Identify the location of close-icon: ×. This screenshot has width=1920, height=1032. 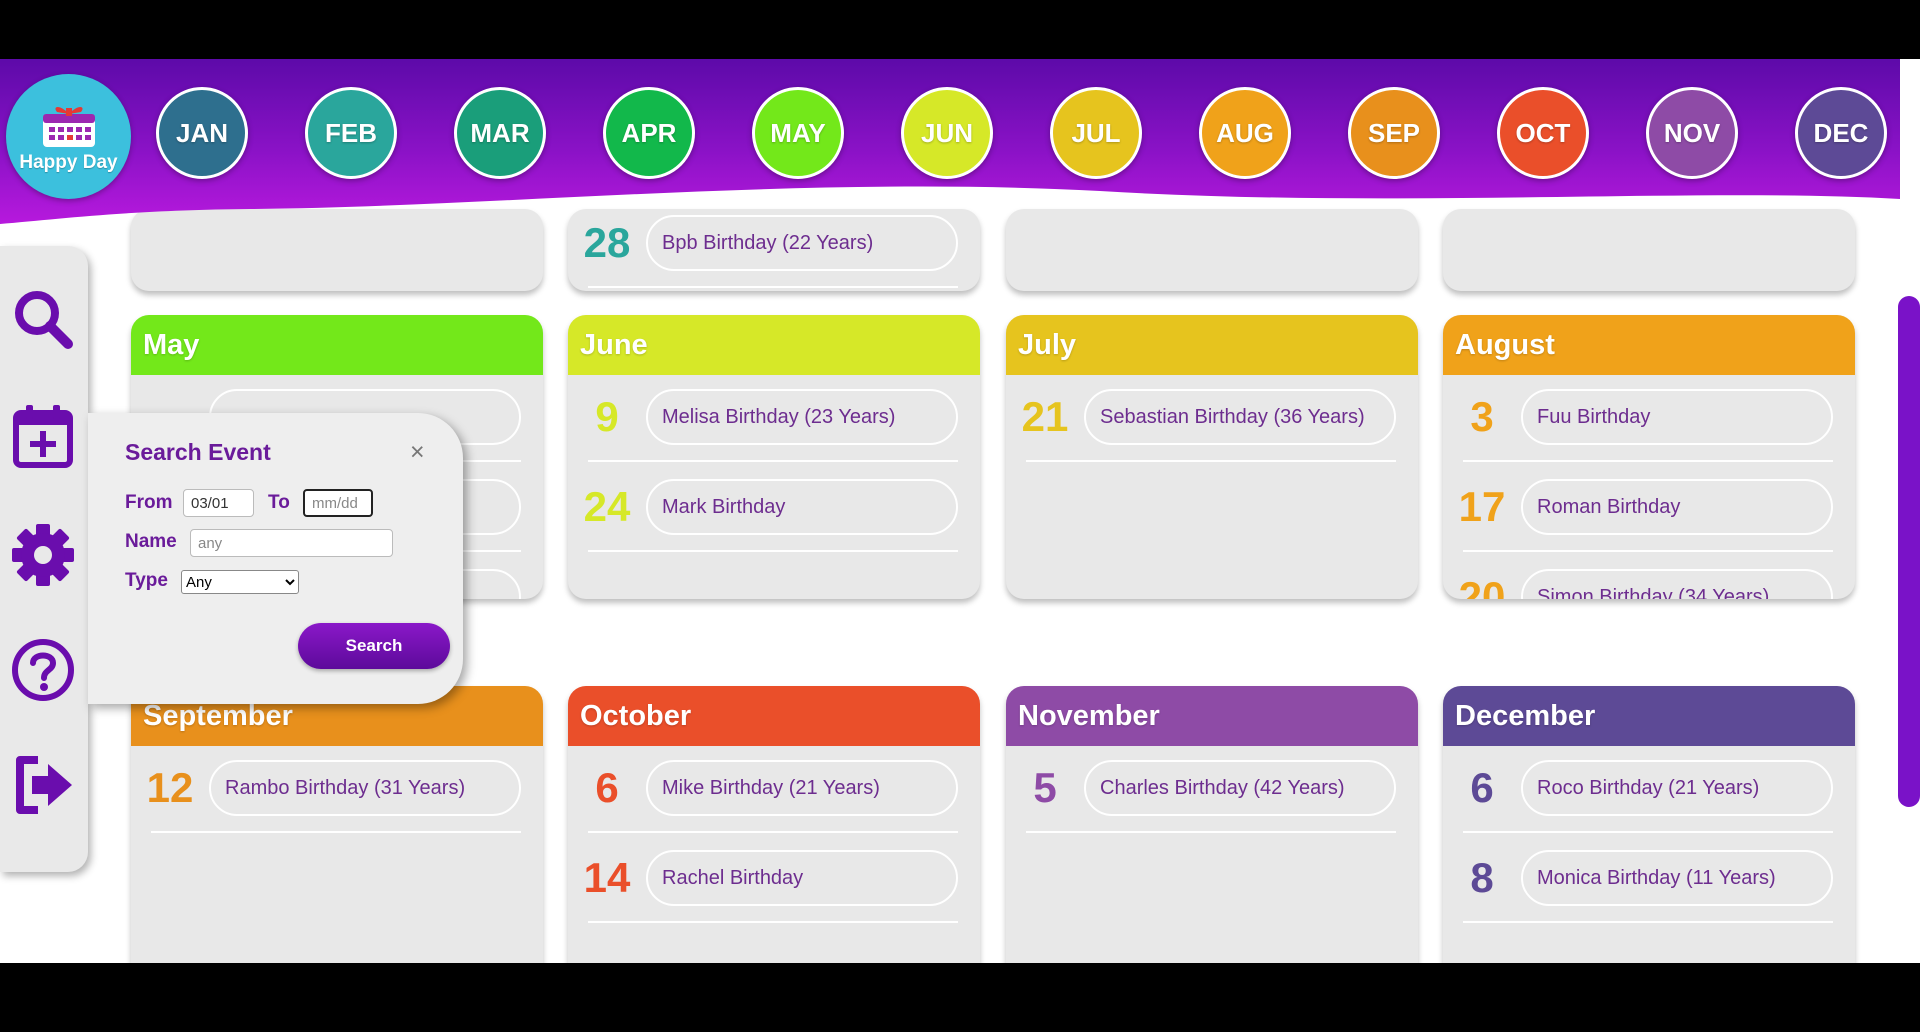
(417, 452).